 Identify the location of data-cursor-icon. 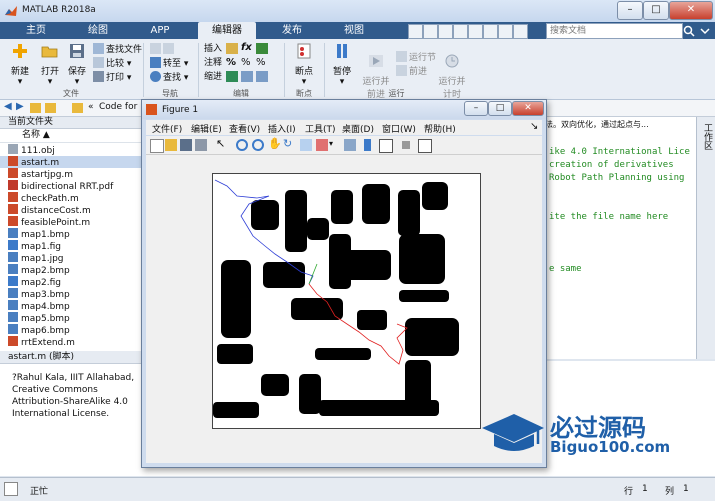
(306, 145).